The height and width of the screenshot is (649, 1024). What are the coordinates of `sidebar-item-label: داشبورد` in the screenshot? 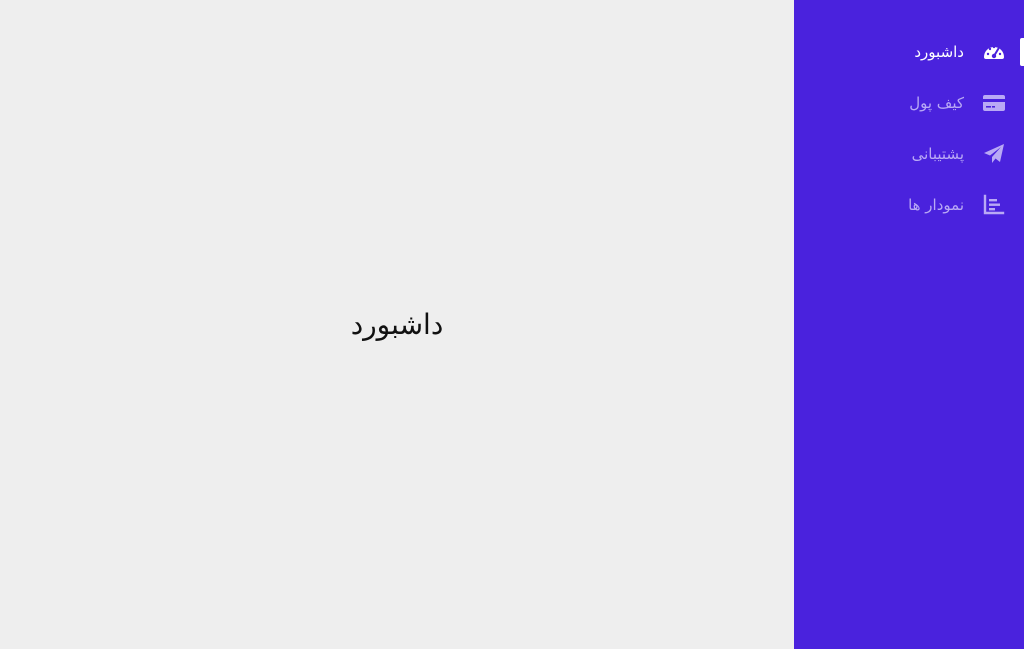 It's located at (939, 52).